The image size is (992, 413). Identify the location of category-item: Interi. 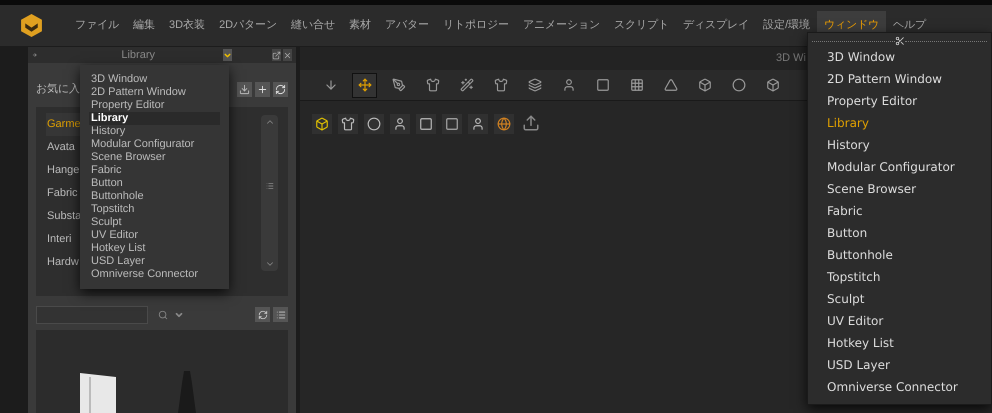
(59, 239).